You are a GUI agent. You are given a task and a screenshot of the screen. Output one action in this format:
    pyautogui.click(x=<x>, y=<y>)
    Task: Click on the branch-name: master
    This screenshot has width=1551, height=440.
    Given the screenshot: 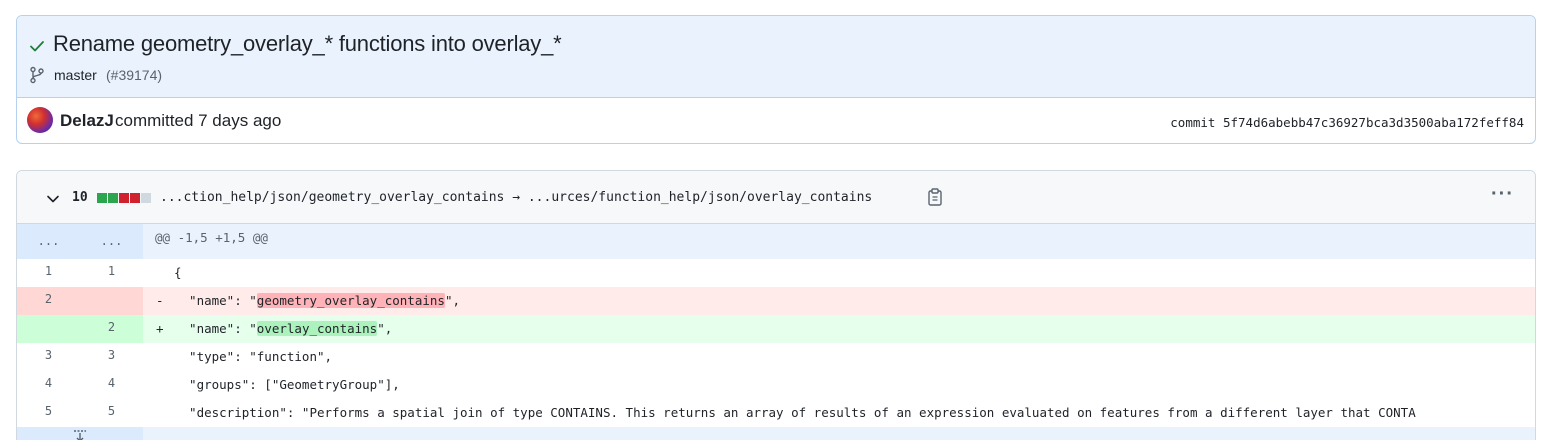 What is the action you would take?
    pyautogui.click(x=75, y=75)
    